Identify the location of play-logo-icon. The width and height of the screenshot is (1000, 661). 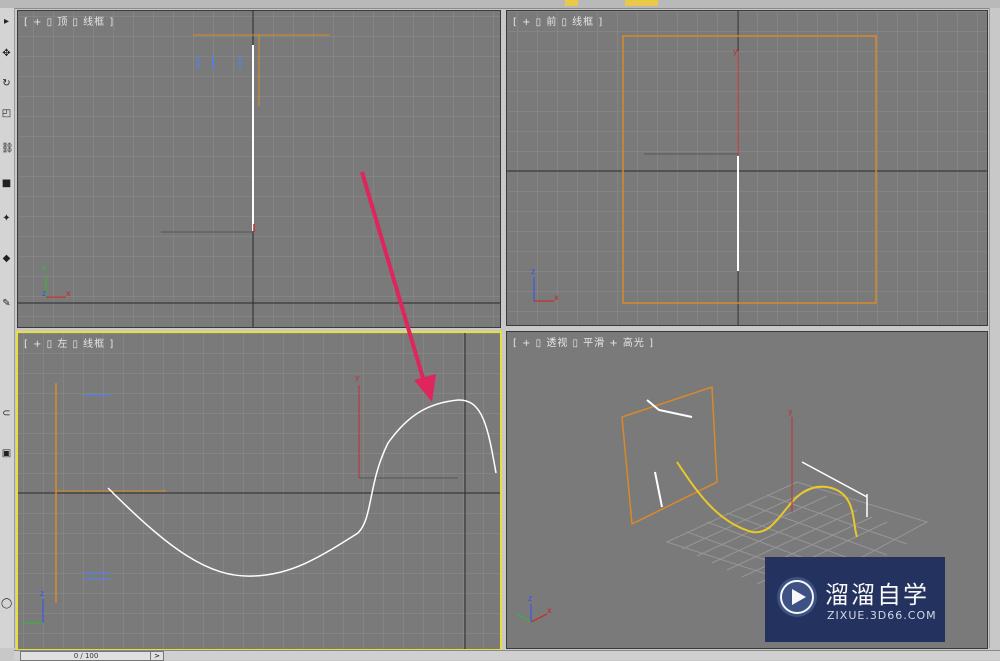
(797, 597).